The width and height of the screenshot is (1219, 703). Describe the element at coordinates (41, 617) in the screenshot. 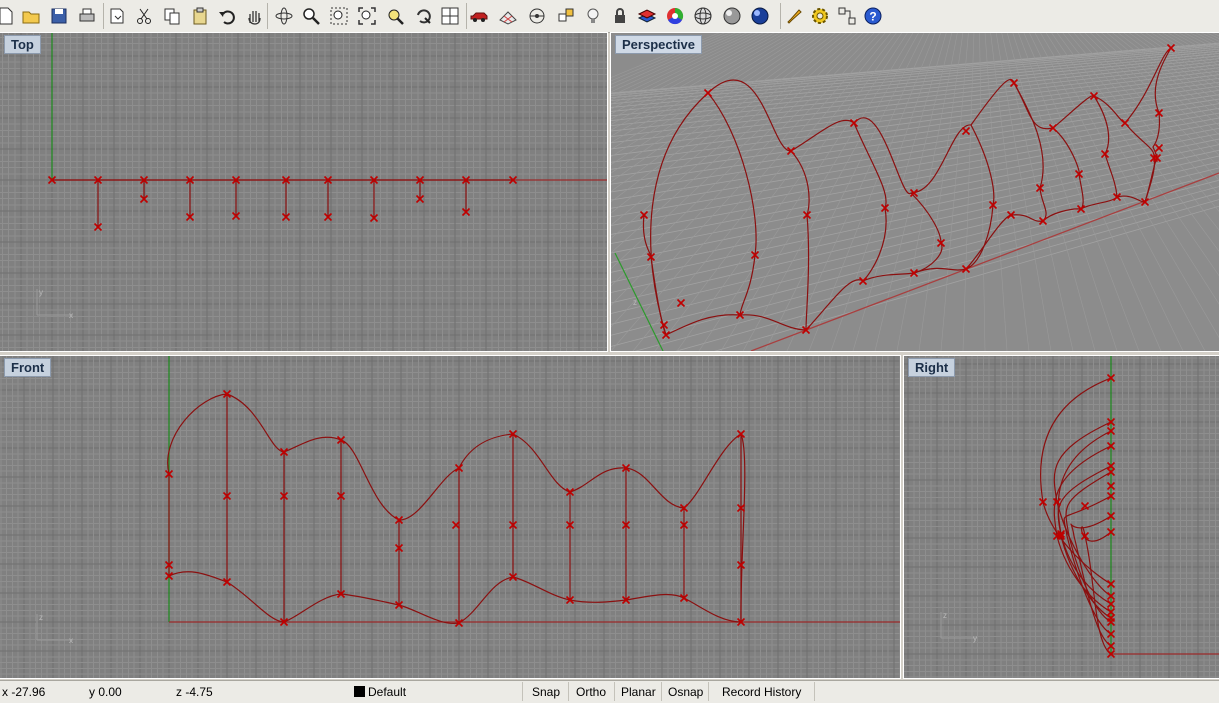

I see `triad-label-vertical: z` at that location.